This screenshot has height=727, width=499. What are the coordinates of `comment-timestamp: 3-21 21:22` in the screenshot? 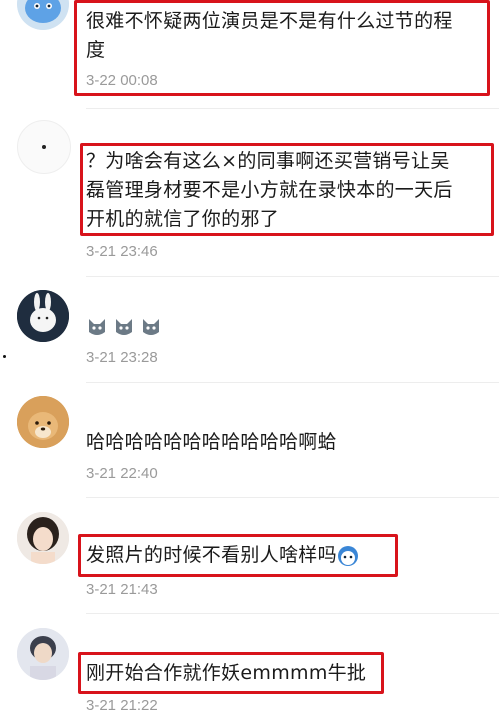 It's located at (122, 705).